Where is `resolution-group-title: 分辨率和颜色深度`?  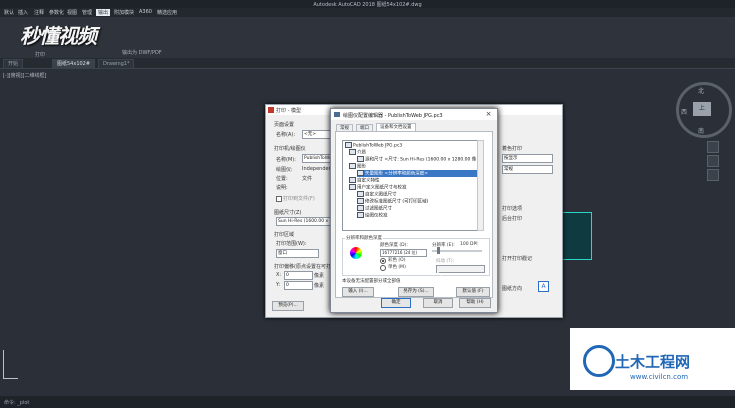
resolution-group-title: 分辨率和颜色深度 is located at coordinates (364, 238).